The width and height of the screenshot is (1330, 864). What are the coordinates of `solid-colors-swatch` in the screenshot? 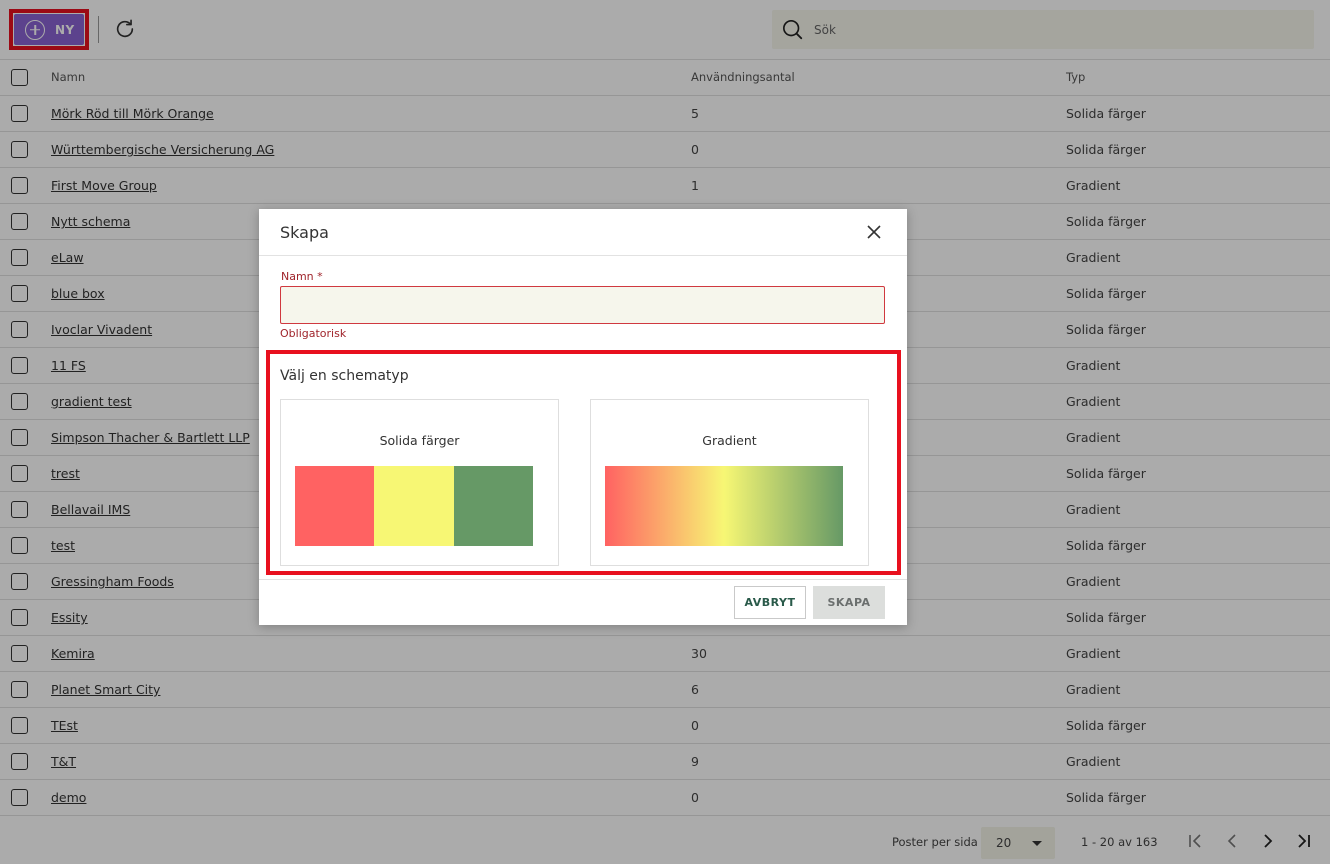 It's located at (414, 506).